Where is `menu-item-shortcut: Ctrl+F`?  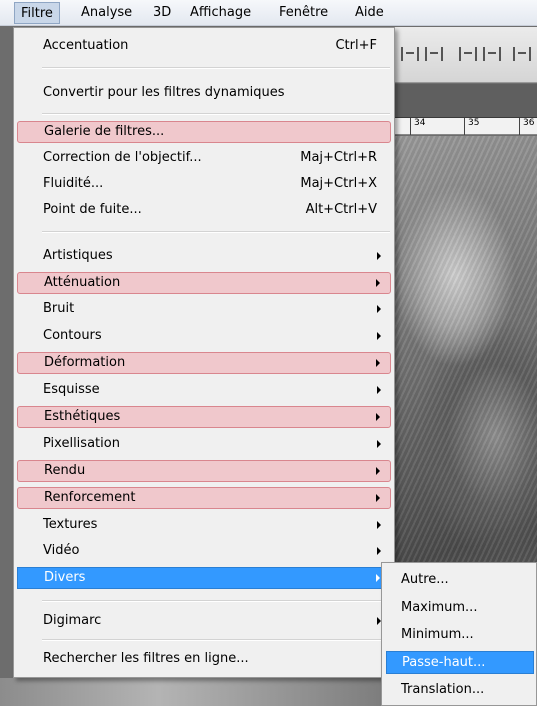 menu-item-shortcut: Ctrl+F is located at coordinates (356, 45).